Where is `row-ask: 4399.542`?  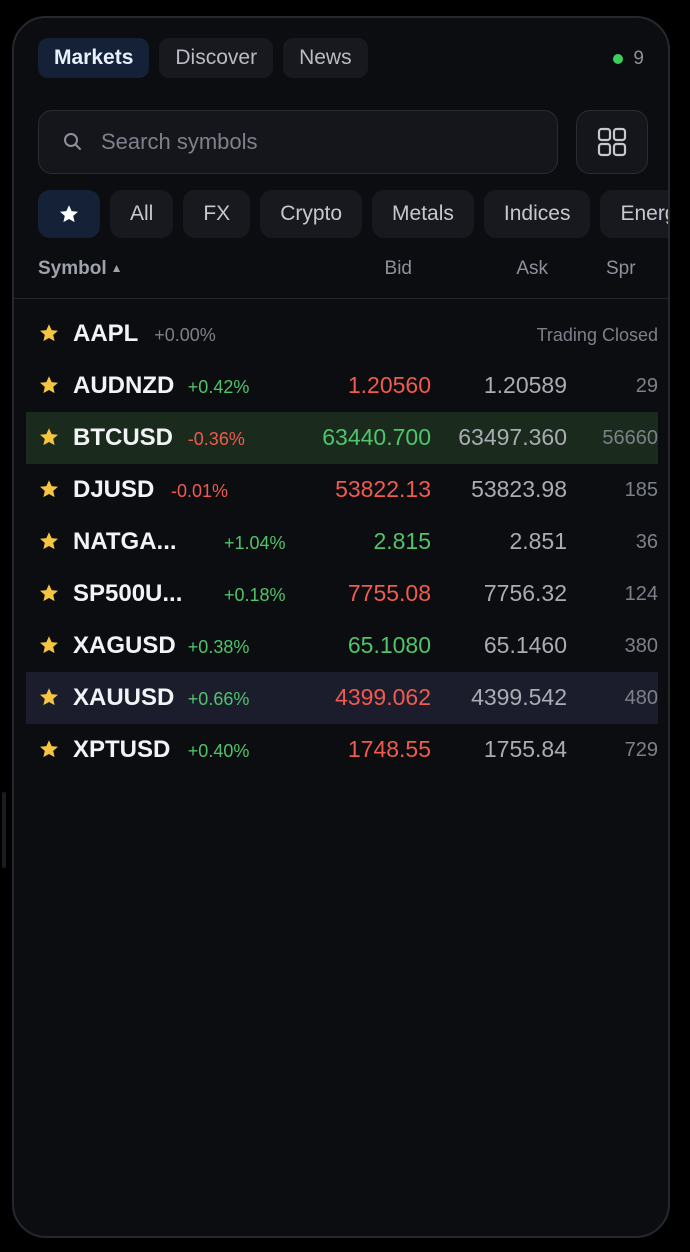
row-ask: 4399.542 is located at coordinates (519, 697).